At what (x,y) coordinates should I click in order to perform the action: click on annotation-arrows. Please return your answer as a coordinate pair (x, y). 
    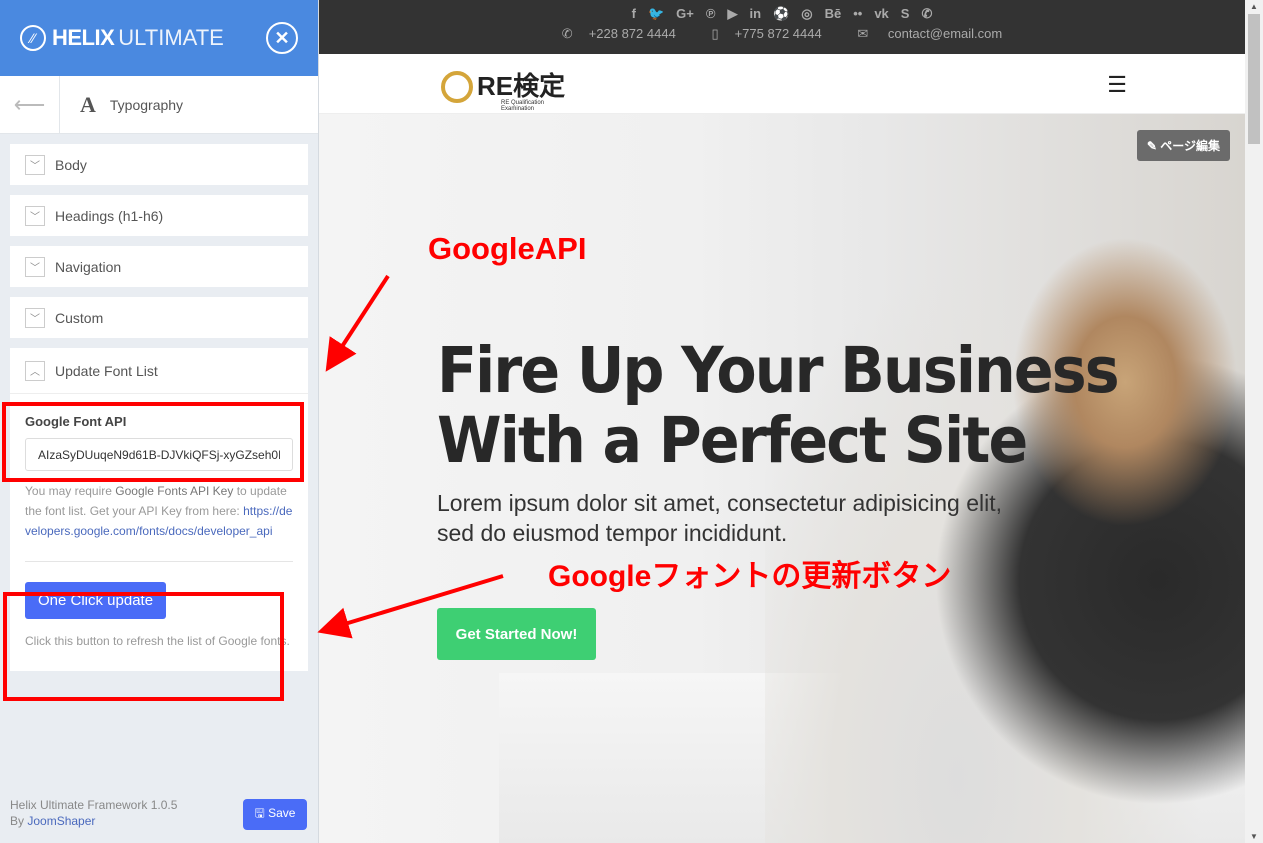
    Looking at the image, I should click on (410, 456).